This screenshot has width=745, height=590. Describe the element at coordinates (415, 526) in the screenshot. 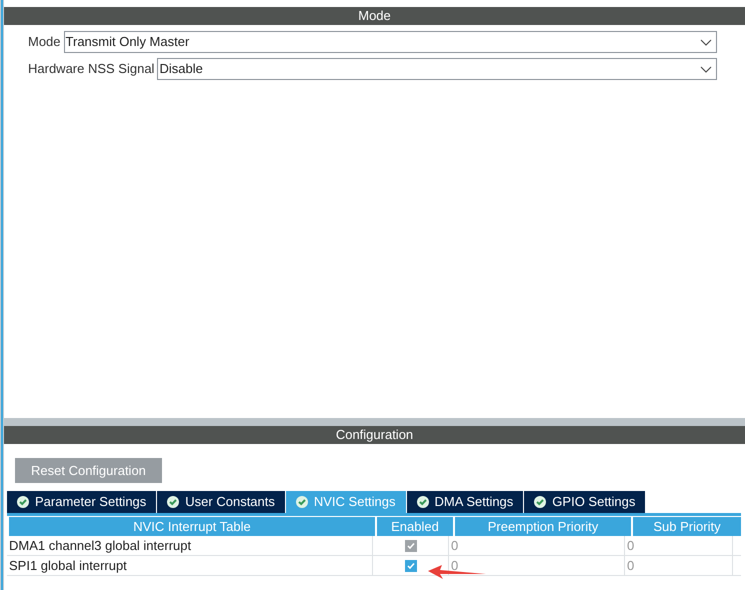

I see `column-header: Enabled` at that location.